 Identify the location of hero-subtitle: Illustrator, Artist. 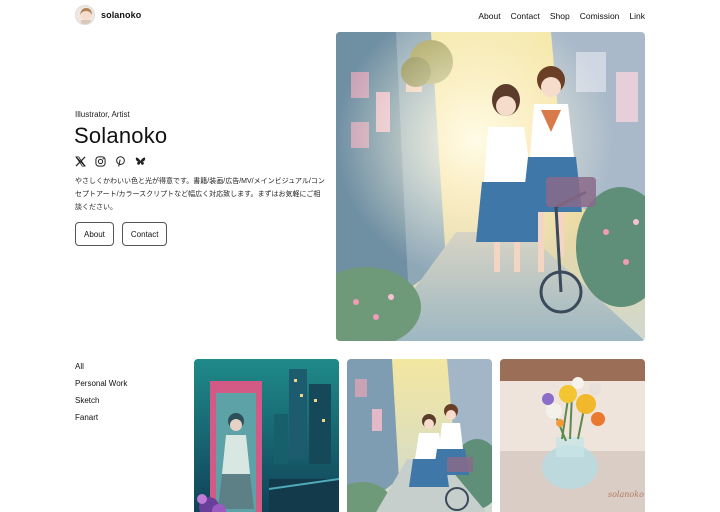
(102, 114).